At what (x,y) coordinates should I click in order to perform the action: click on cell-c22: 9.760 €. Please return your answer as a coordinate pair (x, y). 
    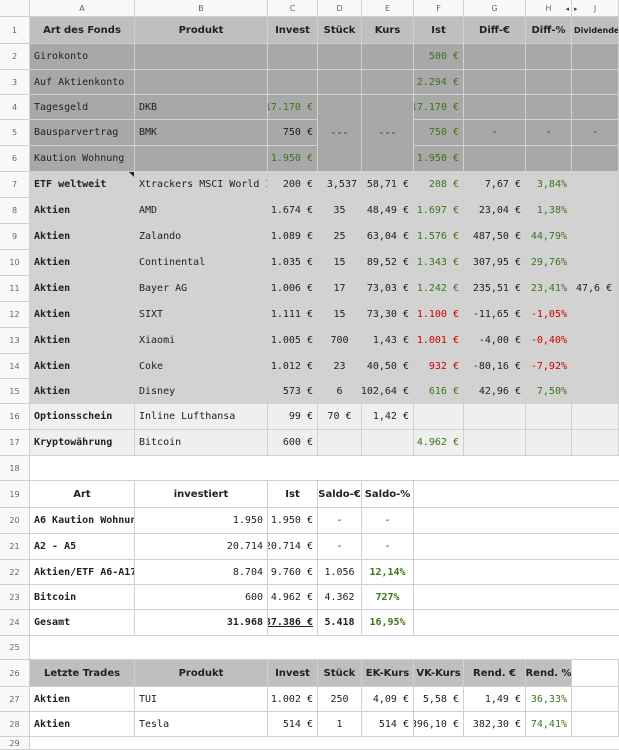
    Looking at the image, I should click on (293, 572).